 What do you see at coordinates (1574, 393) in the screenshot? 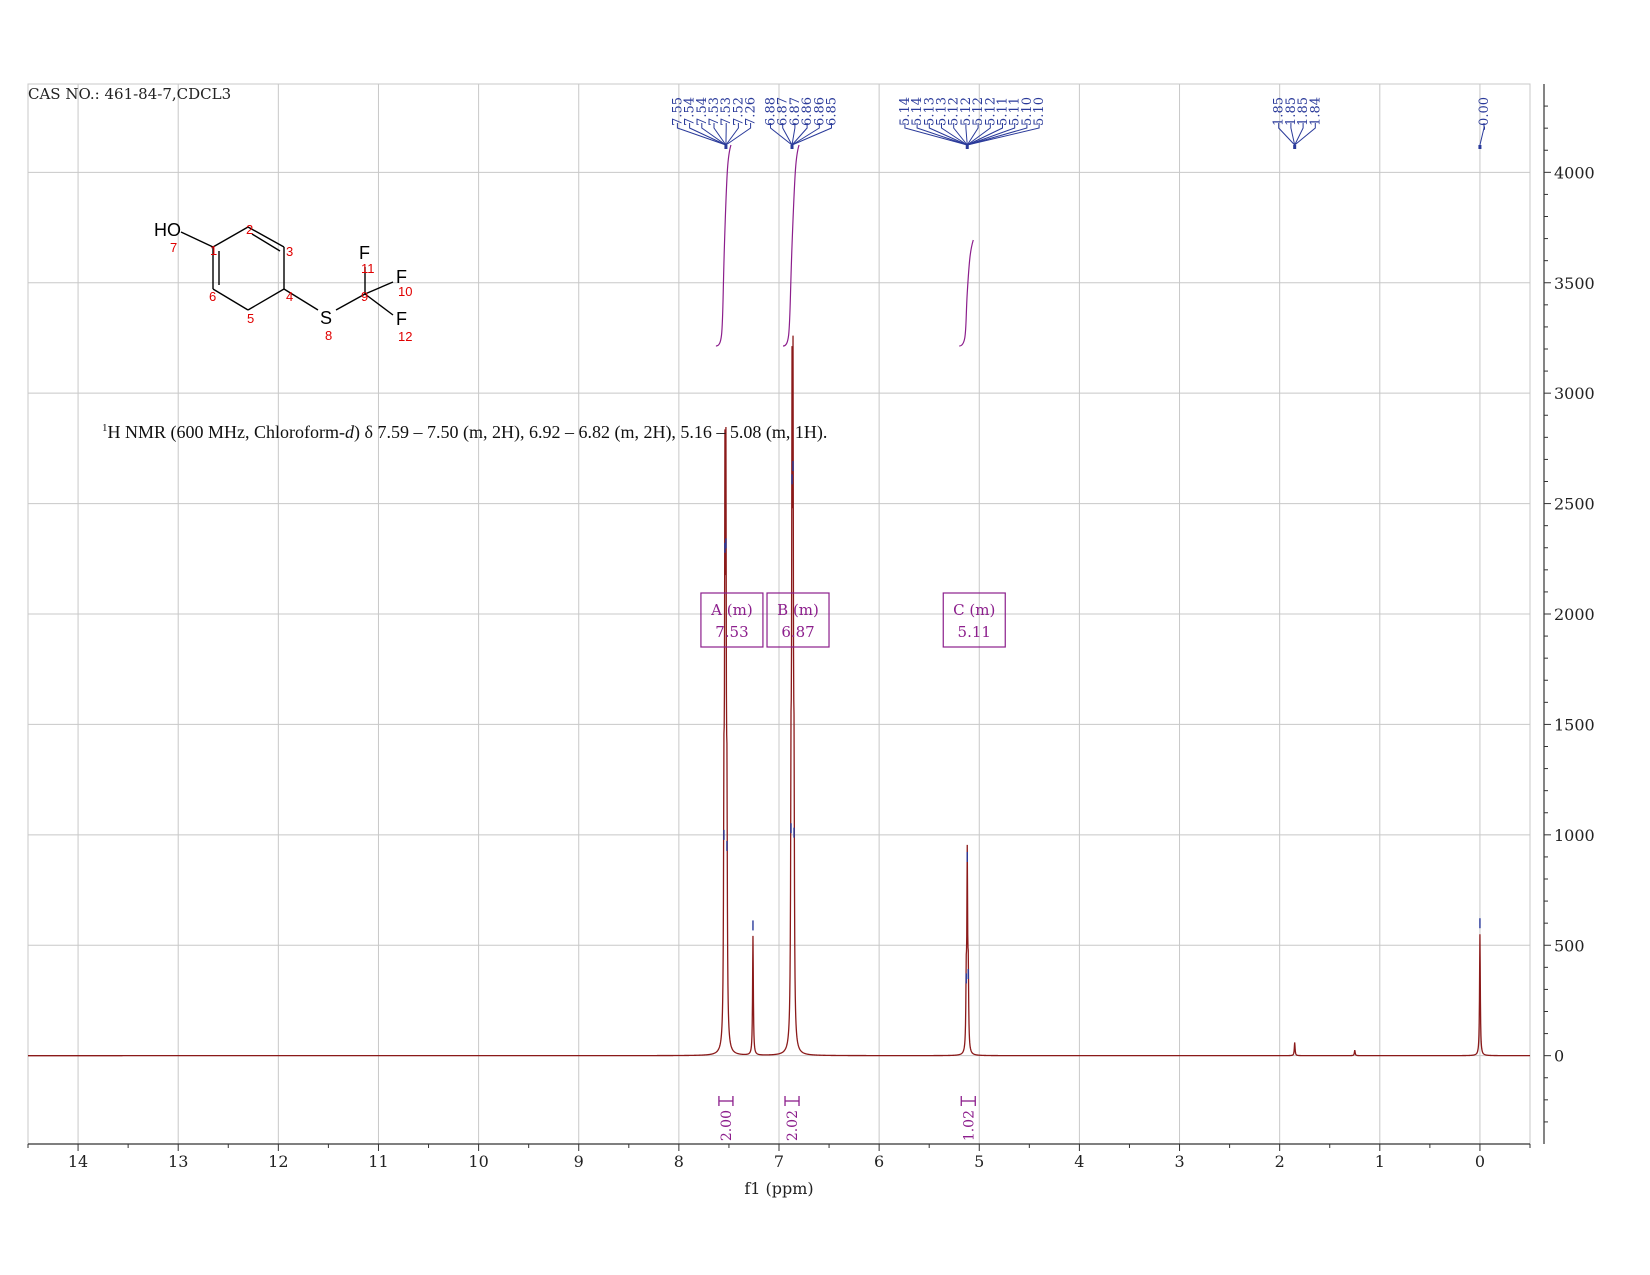
I see `y-tick-label: 3000` at bounding box center [1574, 393].